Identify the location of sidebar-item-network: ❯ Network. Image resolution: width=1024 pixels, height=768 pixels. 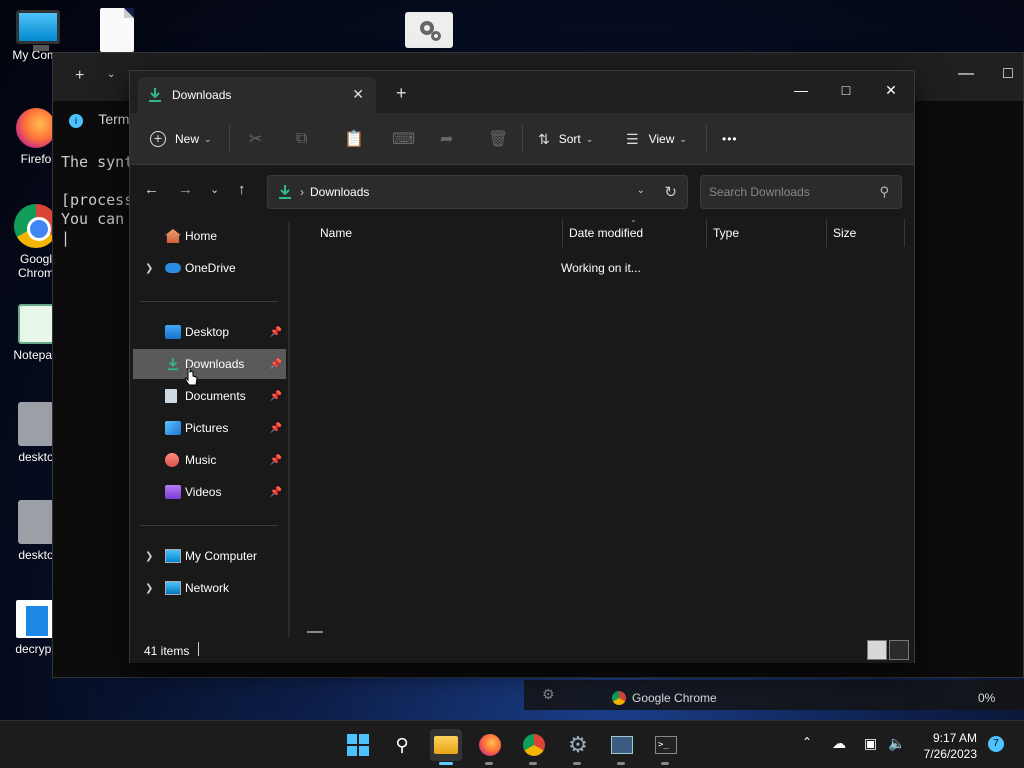
(209, 588).